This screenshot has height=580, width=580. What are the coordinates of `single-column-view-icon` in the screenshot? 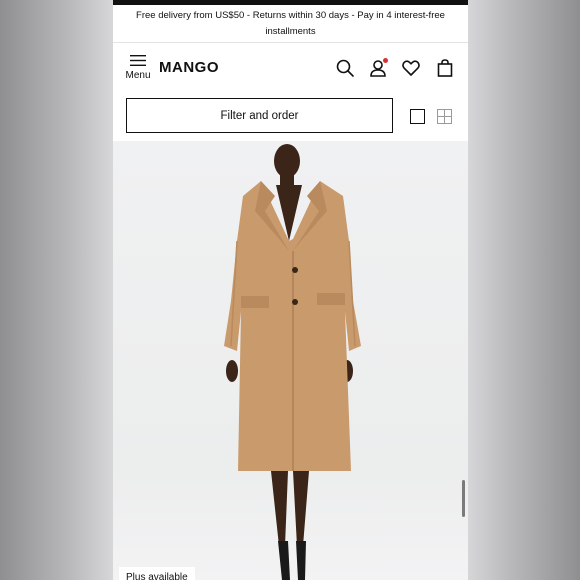 It's located at (417, 116).